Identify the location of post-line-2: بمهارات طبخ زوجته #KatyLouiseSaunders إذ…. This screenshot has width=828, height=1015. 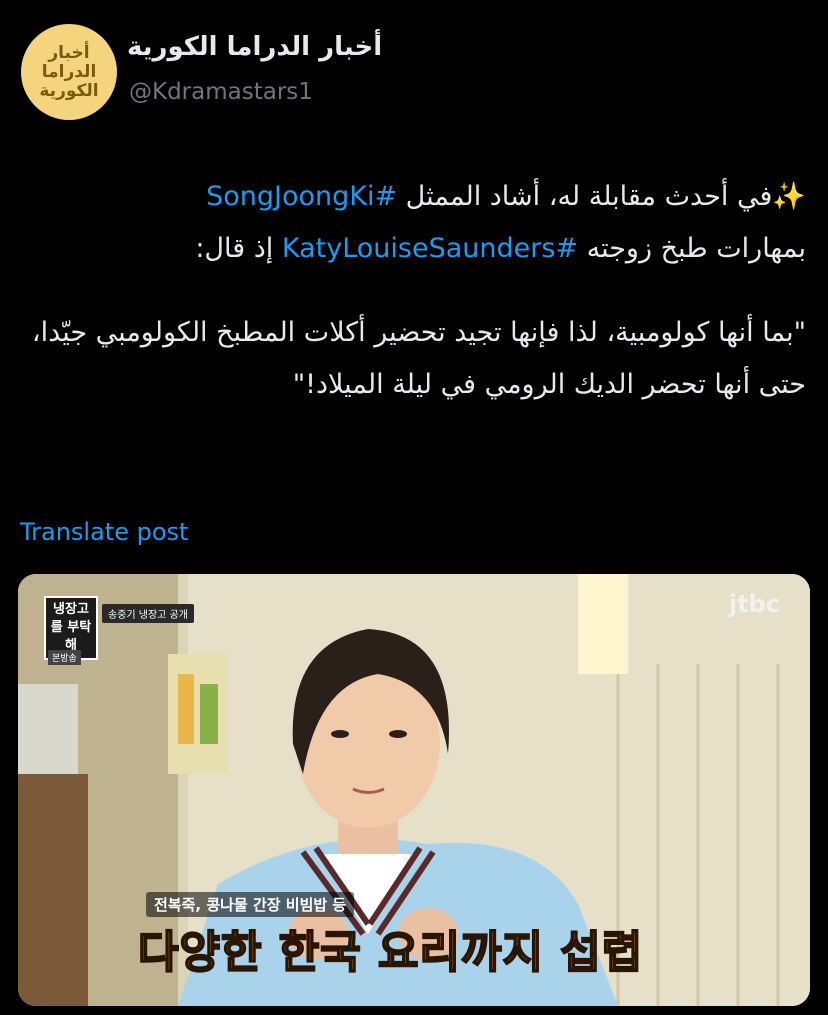
(411, 249).